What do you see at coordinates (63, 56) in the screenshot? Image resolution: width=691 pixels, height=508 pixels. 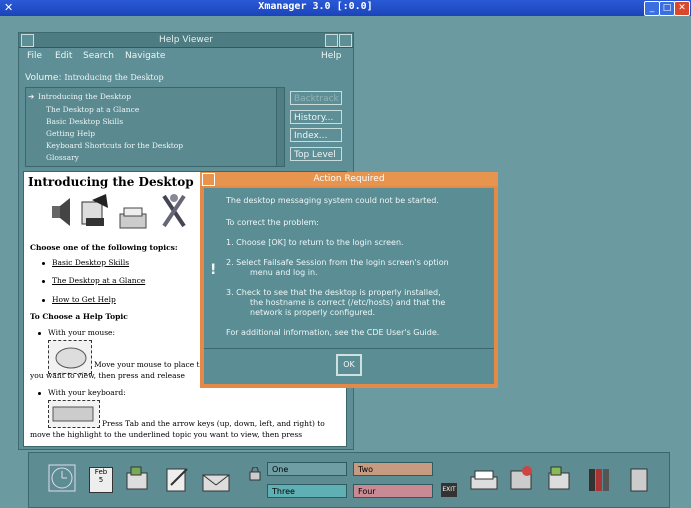 I see `menu-edit: Edit` at bounding box center [63, 56].